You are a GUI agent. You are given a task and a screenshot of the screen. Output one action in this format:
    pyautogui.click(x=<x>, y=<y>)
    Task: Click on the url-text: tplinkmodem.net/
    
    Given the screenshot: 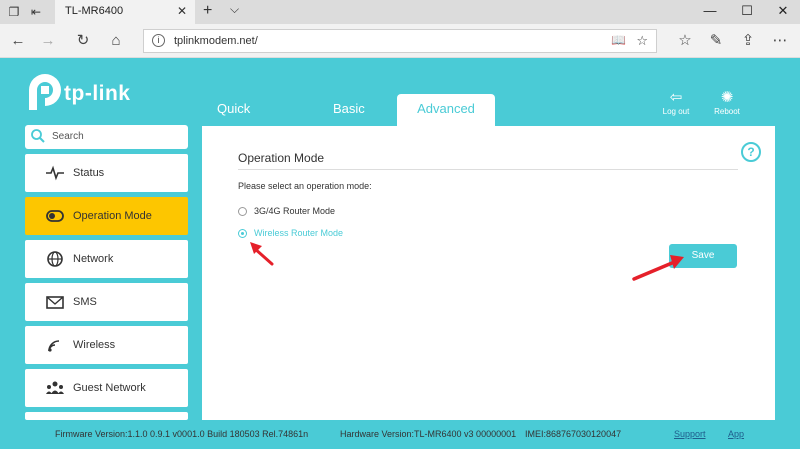 What is the action you would take?
    pyautogui.click(x=216, y=41)
    